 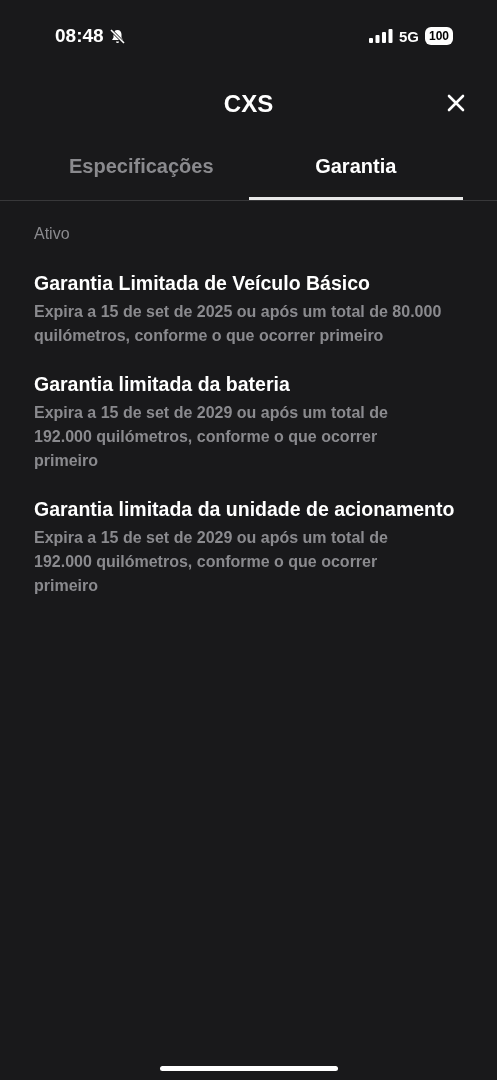 I want to click on clock-time: 08:48, so click(x=79, y=36).